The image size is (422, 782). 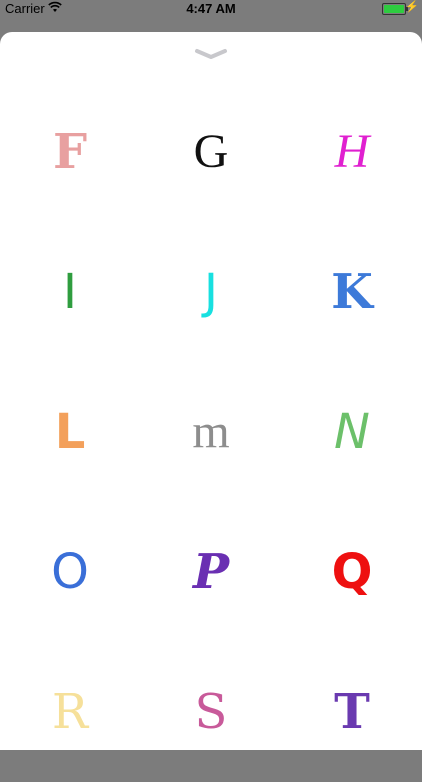 I want to click on letter-glyph: H, so click(x=352, y=151).